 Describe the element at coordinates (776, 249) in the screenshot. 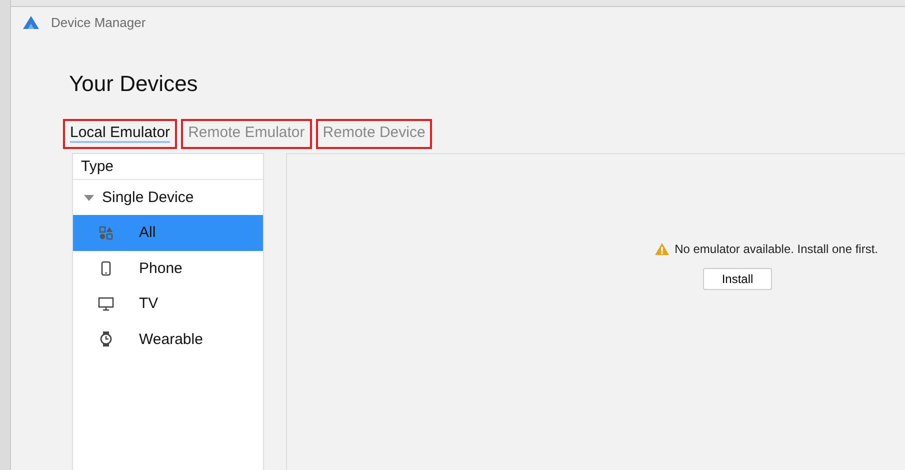

I see `empty-message: No emulator available. Install one first.` at that location.